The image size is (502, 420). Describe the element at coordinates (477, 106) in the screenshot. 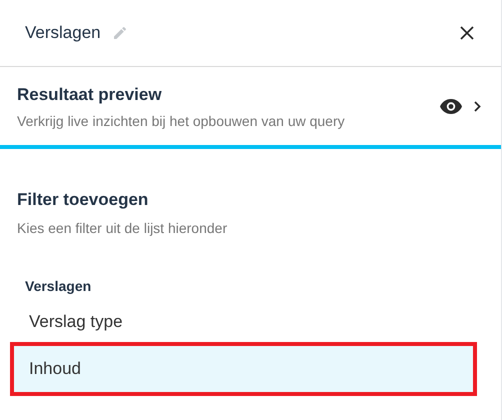

I see `chevron-right-icon` at that location.